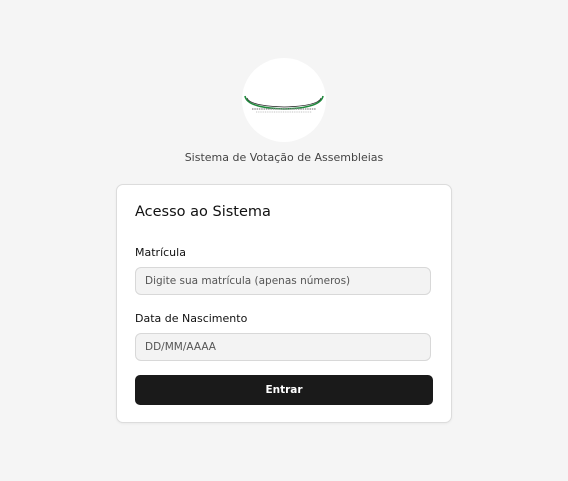 The width and height of the screenshot is (568, 481). Describe the element at coordinates (203, 212) in the screenshot. I see `card-title: Acesso ao Sistema` at that location.